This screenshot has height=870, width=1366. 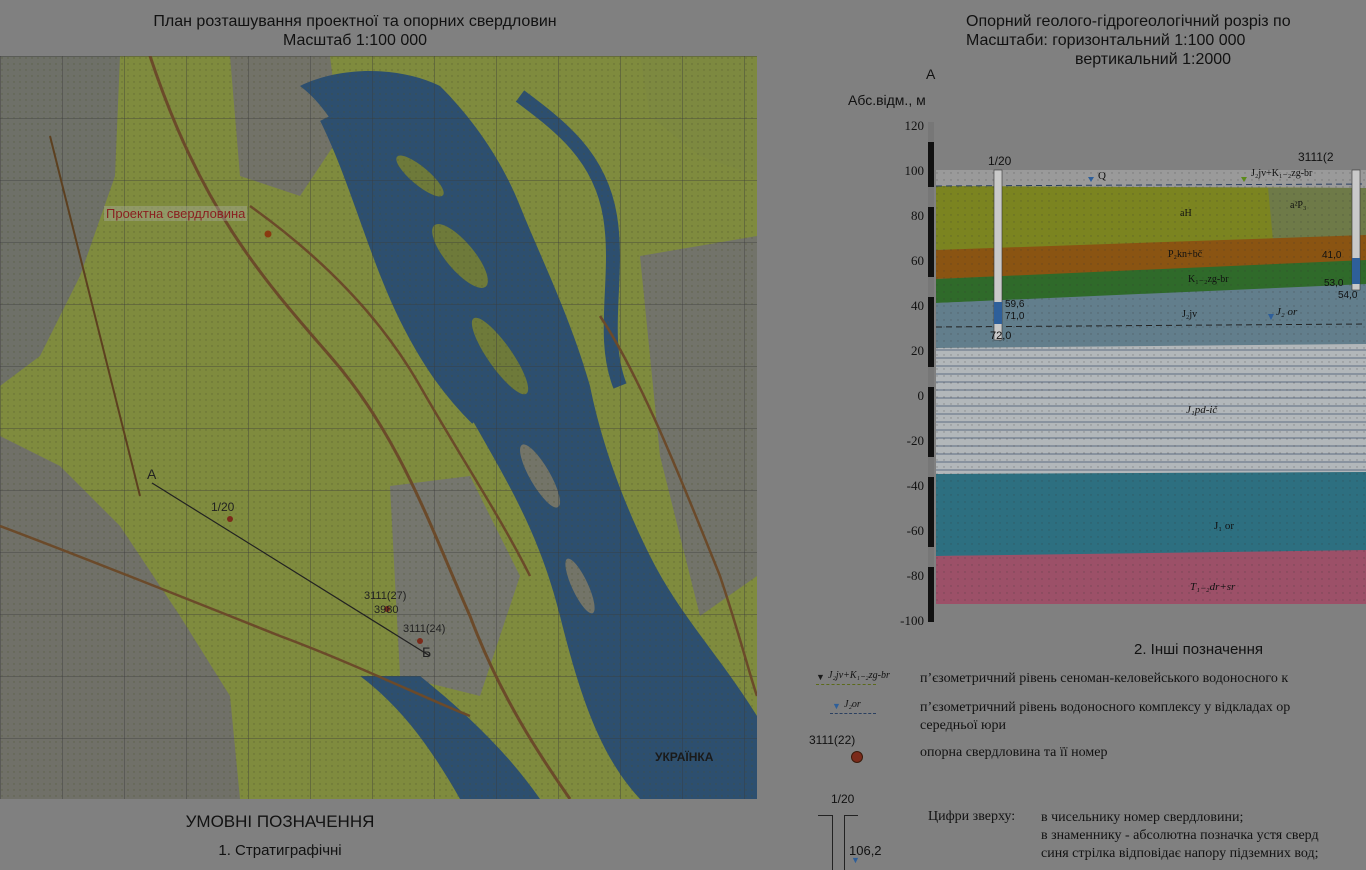 I want to click on layer-j2jv-top-label: J₂jv+K₁₋₂zg-br, so click(x=1282, y=173).